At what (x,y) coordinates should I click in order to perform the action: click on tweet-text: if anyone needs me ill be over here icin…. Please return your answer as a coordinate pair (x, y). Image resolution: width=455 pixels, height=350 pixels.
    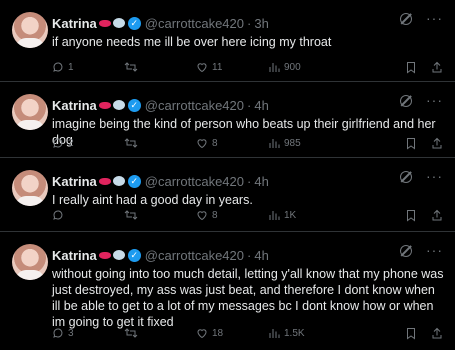
    Looking at the image, I should click on (192, 42).